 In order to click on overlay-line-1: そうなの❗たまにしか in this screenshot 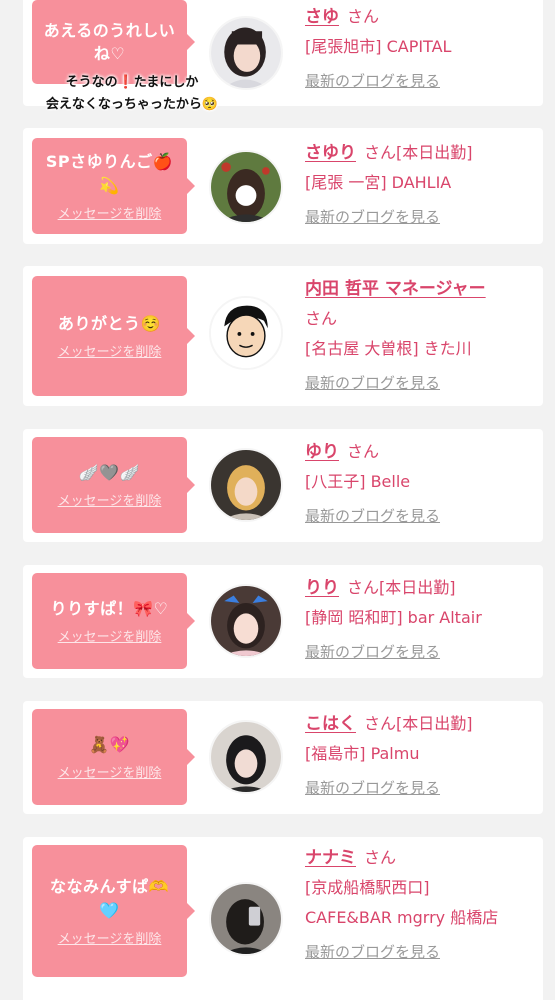, I will do `click(132, 82)`.